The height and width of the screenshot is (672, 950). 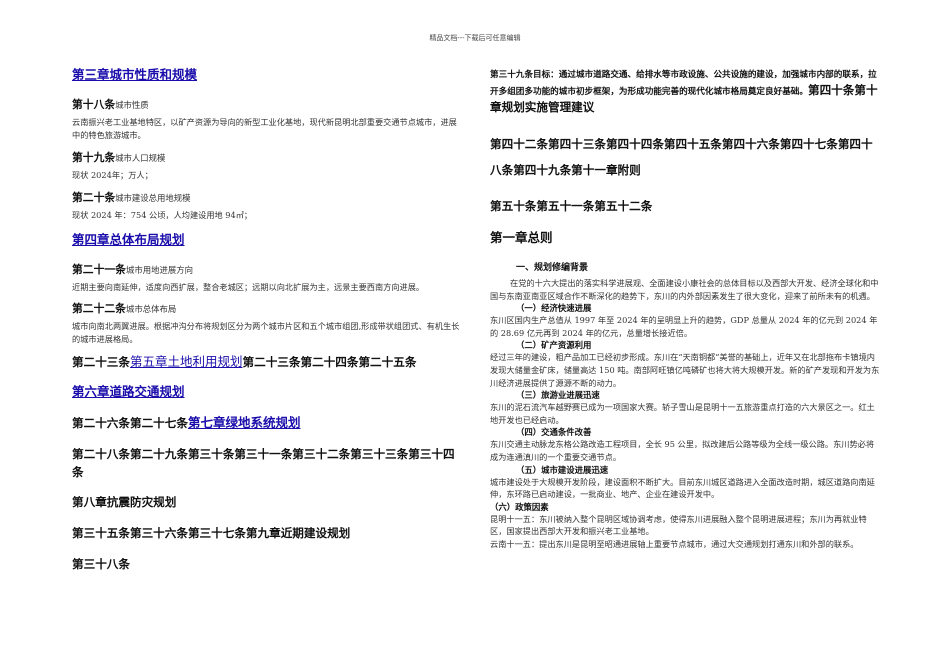 I want to click on article-19-number: 第十九条, so click(x=94, y=158).